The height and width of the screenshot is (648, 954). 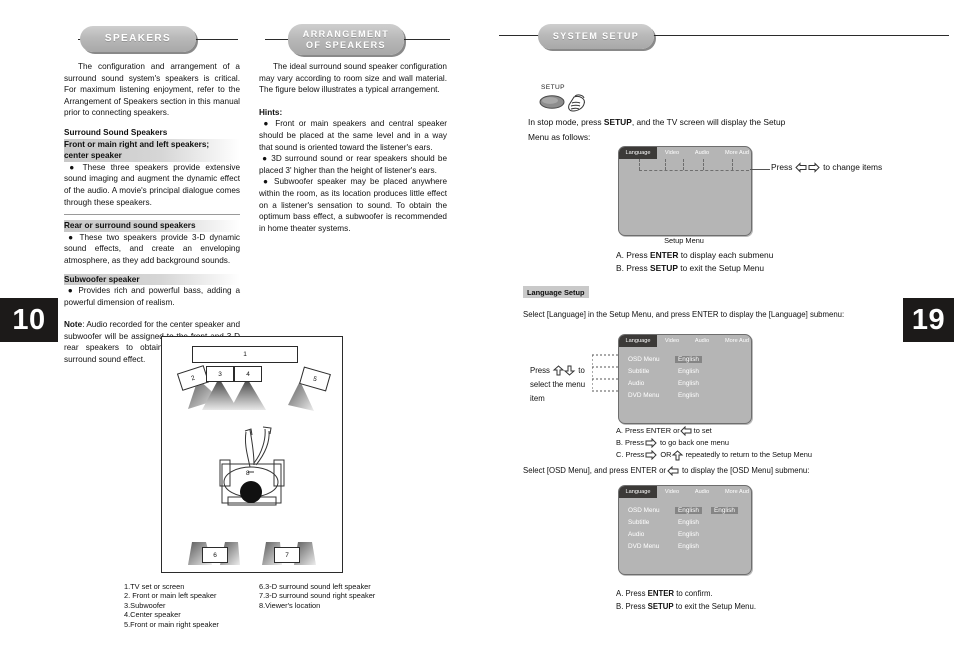 What do you see at coordinates (346, 44) in the screenshot?
I see `section-title-arrangement-line2: OF SPEAKERS` at bounding box center [346, 44].